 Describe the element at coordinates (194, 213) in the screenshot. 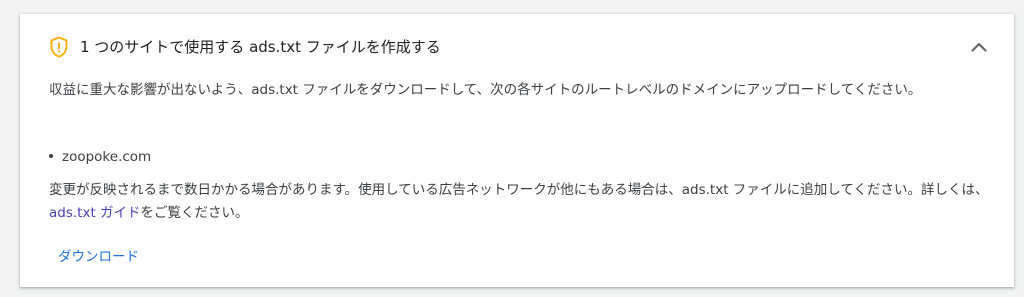

I see `note-text-after-link: をご覧ください。` at that location.